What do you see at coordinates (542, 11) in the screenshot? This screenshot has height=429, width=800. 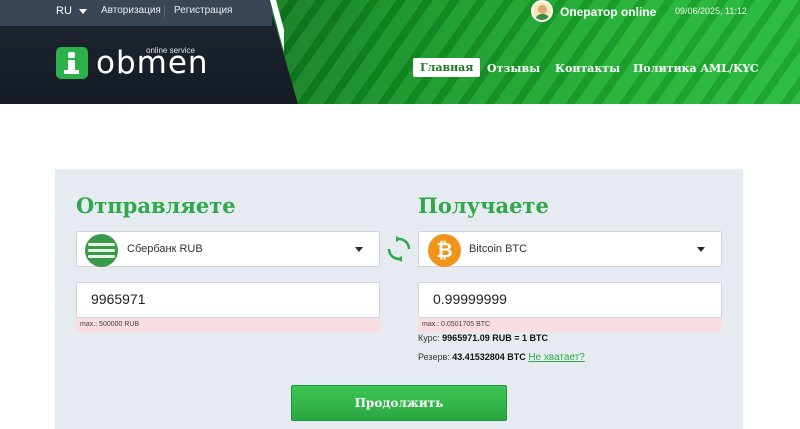 I see `operator-avatar` at bounding box center [542, 11].